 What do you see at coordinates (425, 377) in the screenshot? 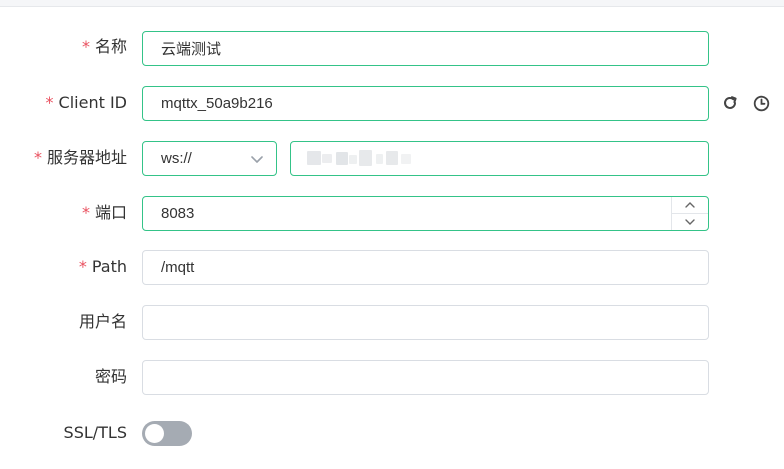
I see `password-input` at bounding box center [425, 377].